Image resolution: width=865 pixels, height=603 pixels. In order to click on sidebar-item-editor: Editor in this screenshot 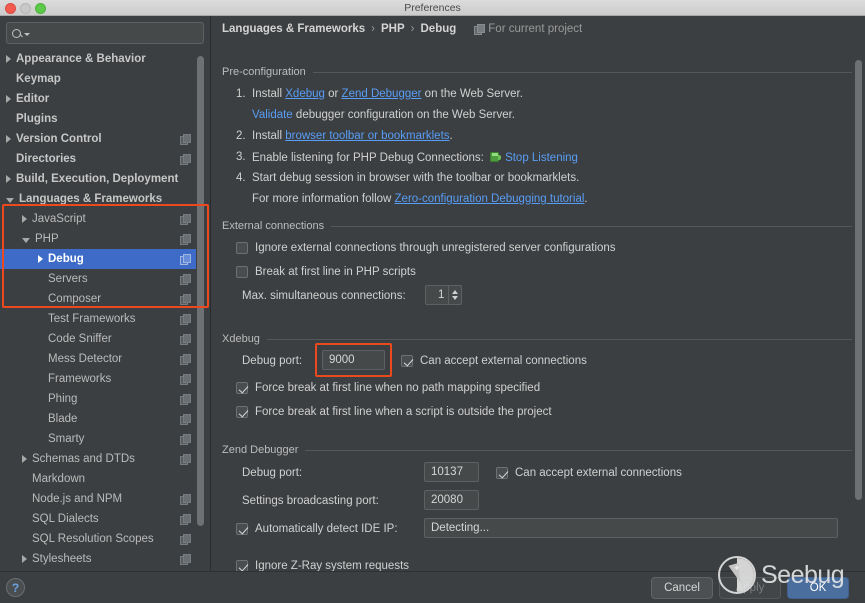, I will do `click(98, 99)`.